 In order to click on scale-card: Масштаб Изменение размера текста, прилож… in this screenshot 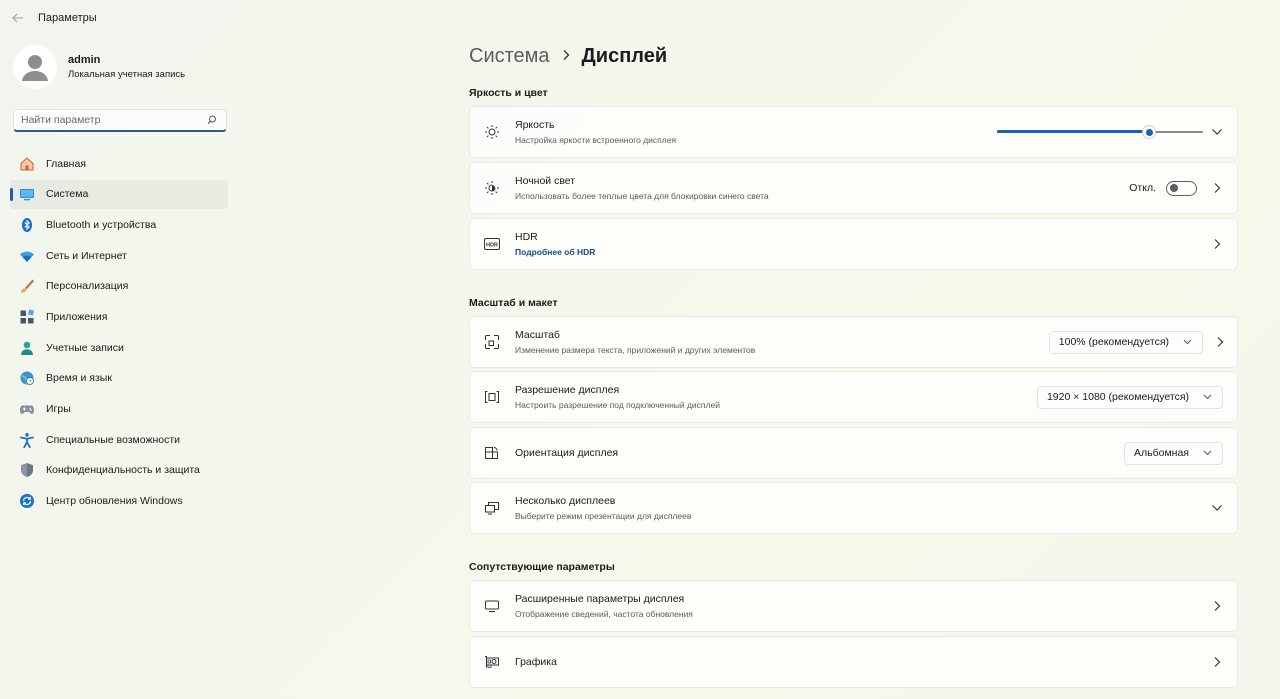, I will do `click(853, 342)`.